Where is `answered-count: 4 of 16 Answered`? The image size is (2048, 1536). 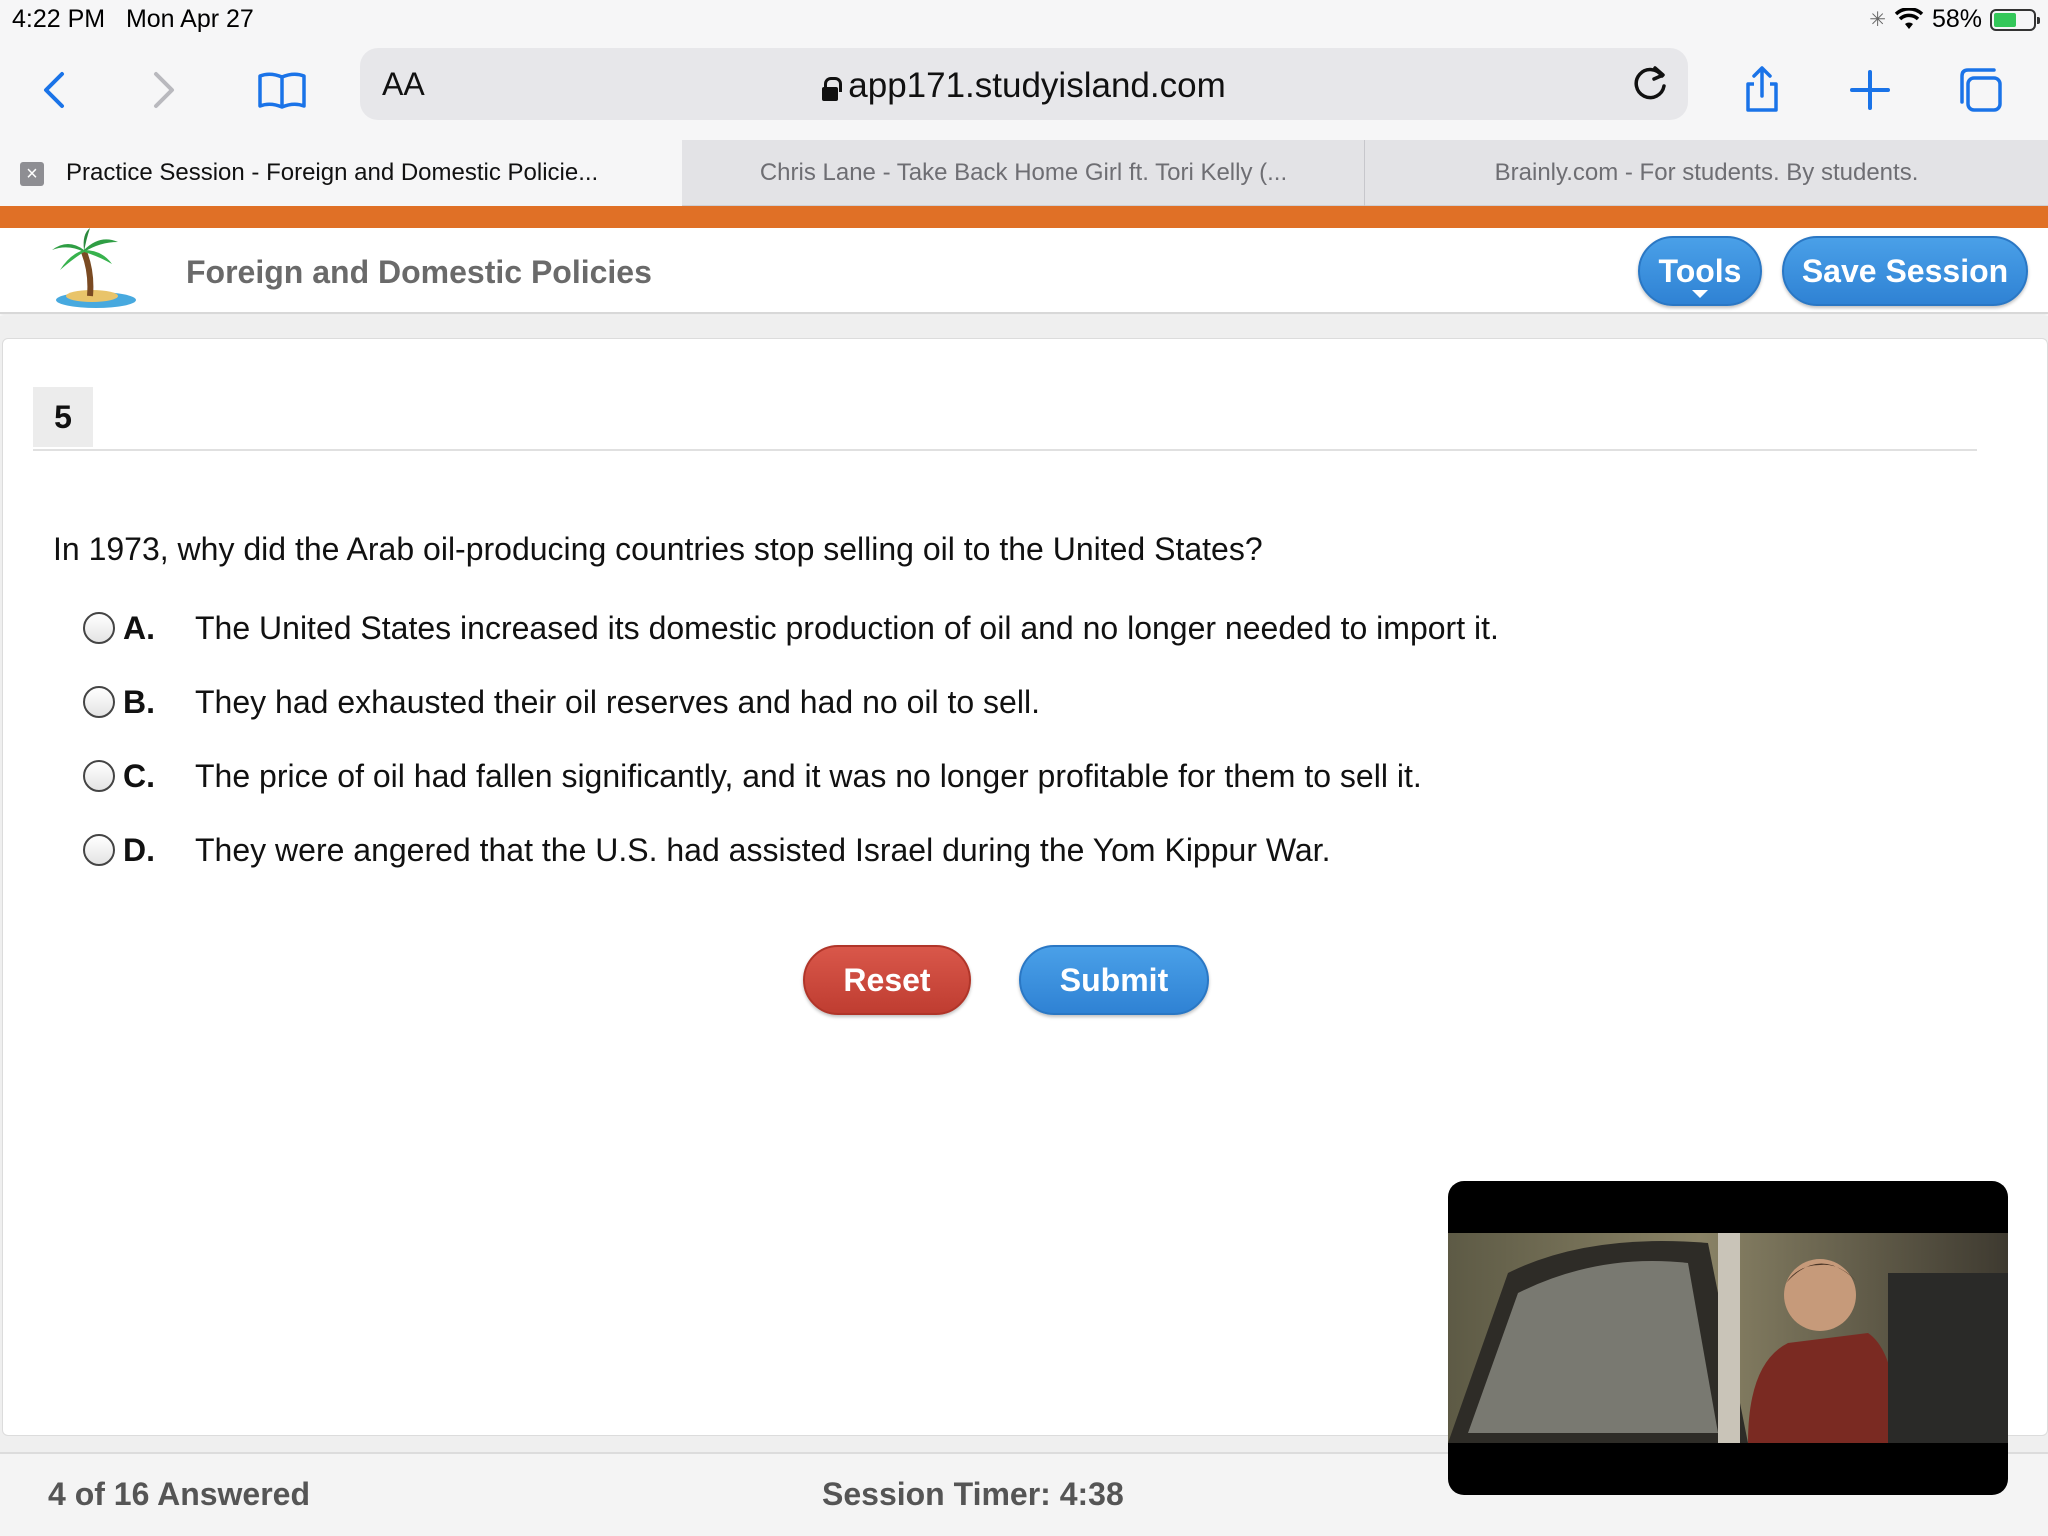
answered-count: 4 of 16 Answered is located at coordinates (179, 1494).